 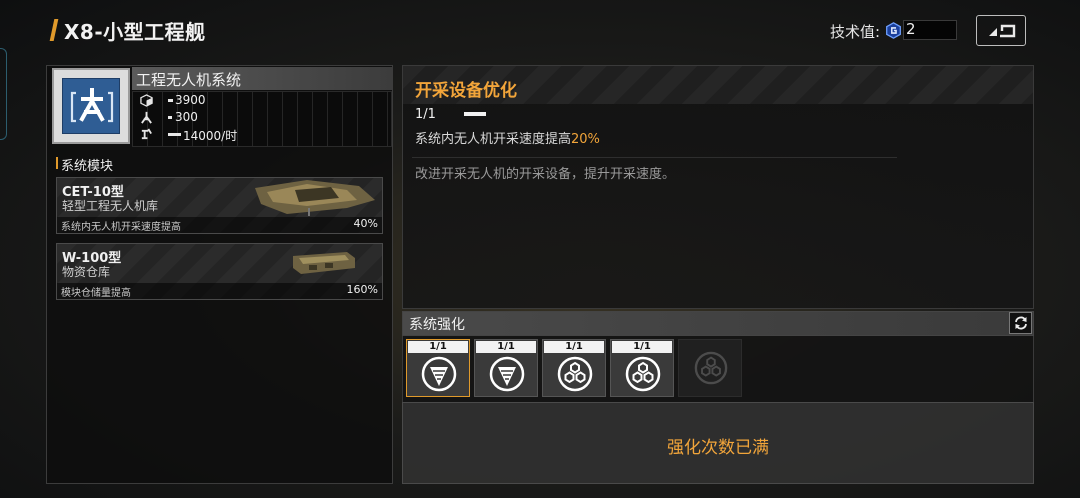 I want to click on capacity-bar, so click(x=170, y=100).